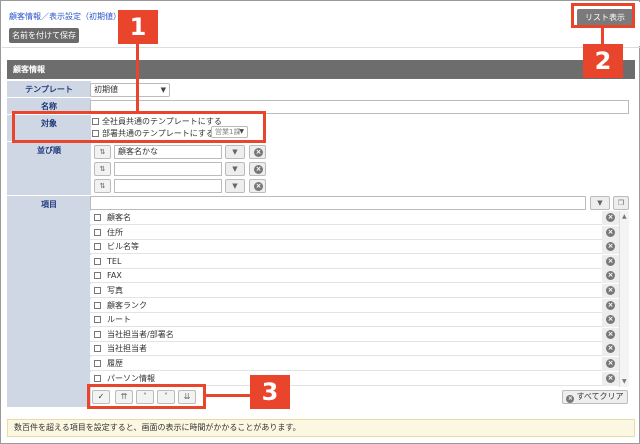  I want to click on list-item-label: ビル名等, so click(123, 247).